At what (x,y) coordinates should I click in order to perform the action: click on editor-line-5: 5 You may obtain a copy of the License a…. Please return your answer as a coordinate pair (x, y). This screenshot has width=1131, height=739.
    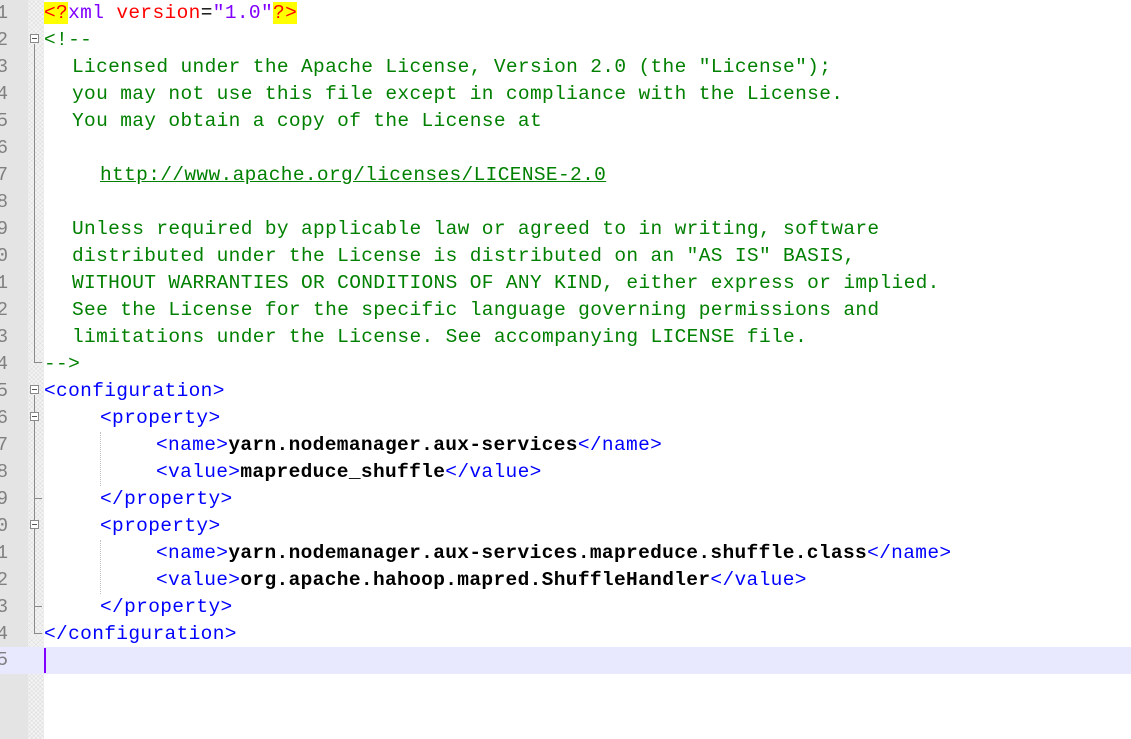
    Looking at the image, I should click on (565, 121).